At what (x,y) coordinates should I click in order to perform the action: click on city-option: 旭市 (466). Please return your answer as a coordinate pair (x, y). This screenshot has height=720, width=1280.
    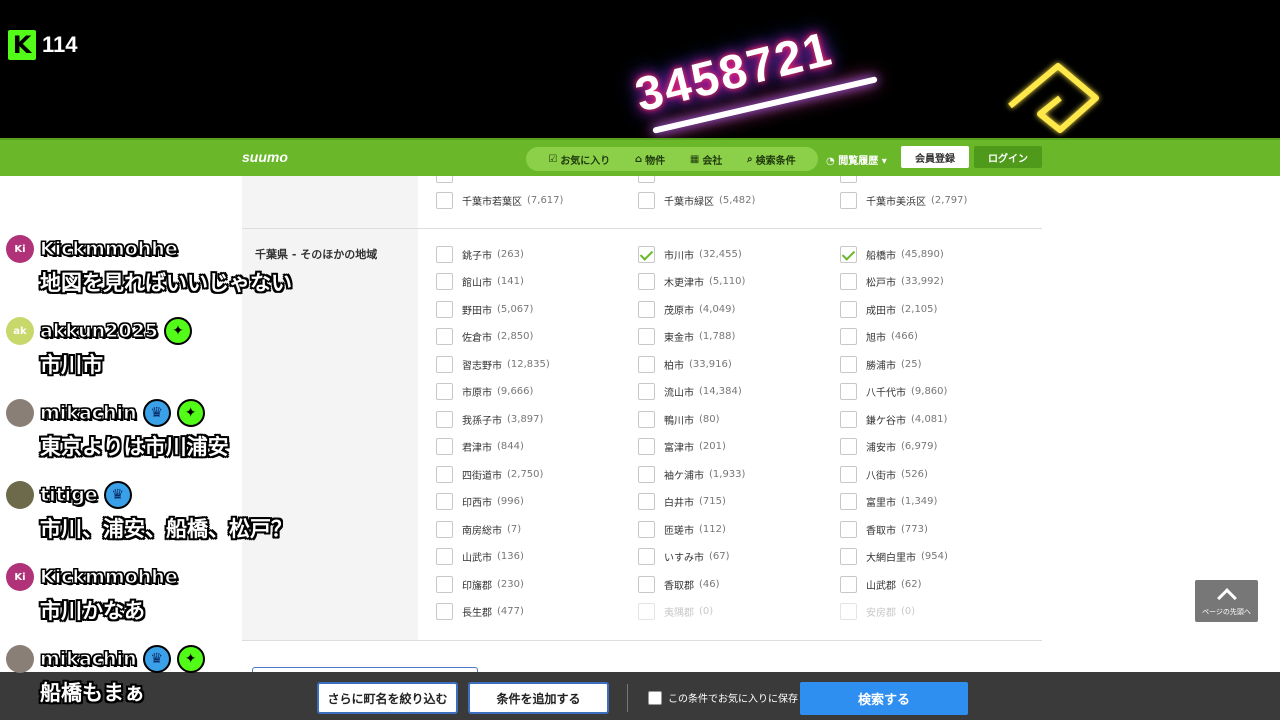
    Looking at the image, I should click on (879, 337).